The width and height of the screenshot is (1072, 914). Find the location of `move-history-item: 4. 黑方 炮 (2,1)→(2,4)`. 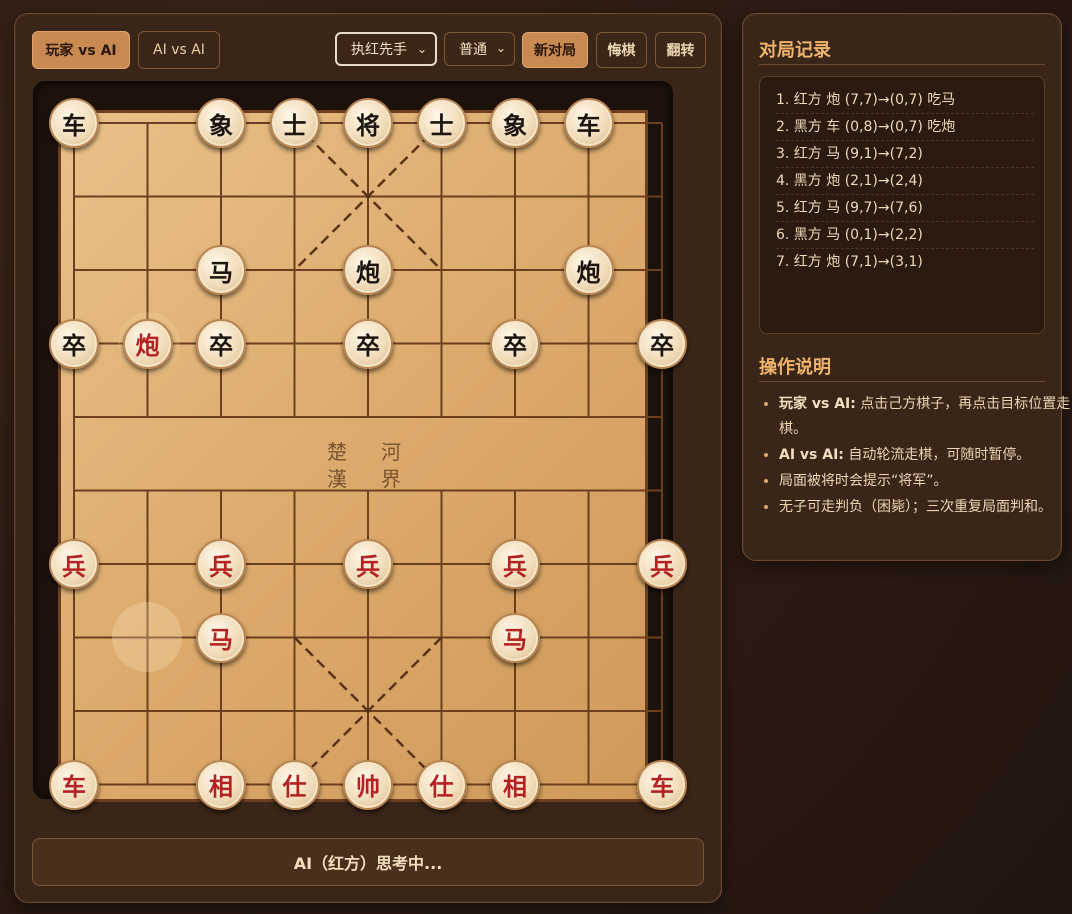

move-history-item: 4. 黑方 炮 (2,1)→(2,4) is located at coordinates (905, 181).